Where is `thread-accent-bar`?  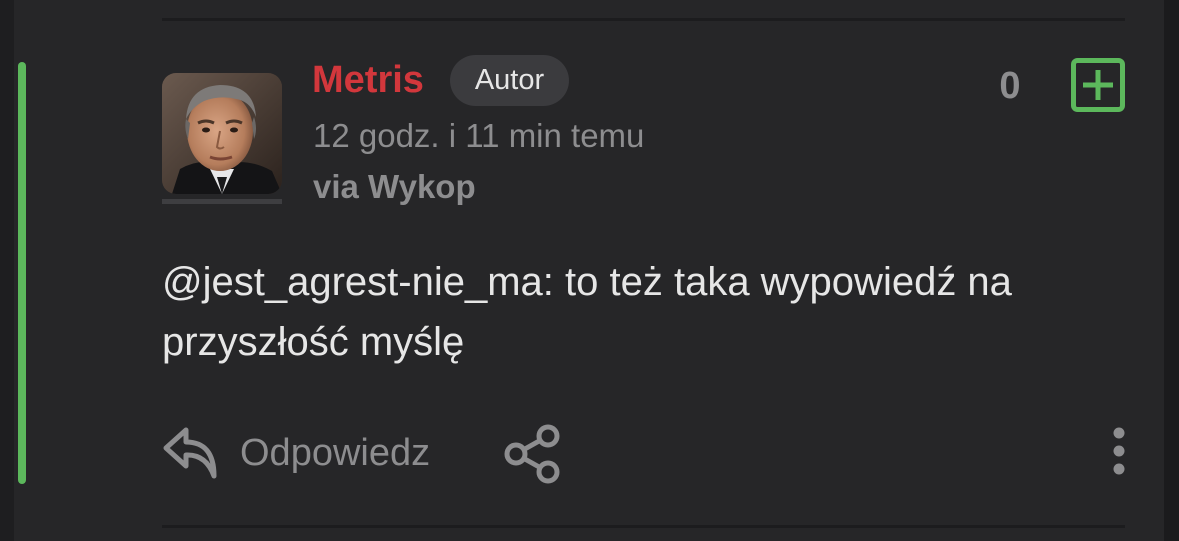 thread-accent-bar is located at coordinates (22, 273).